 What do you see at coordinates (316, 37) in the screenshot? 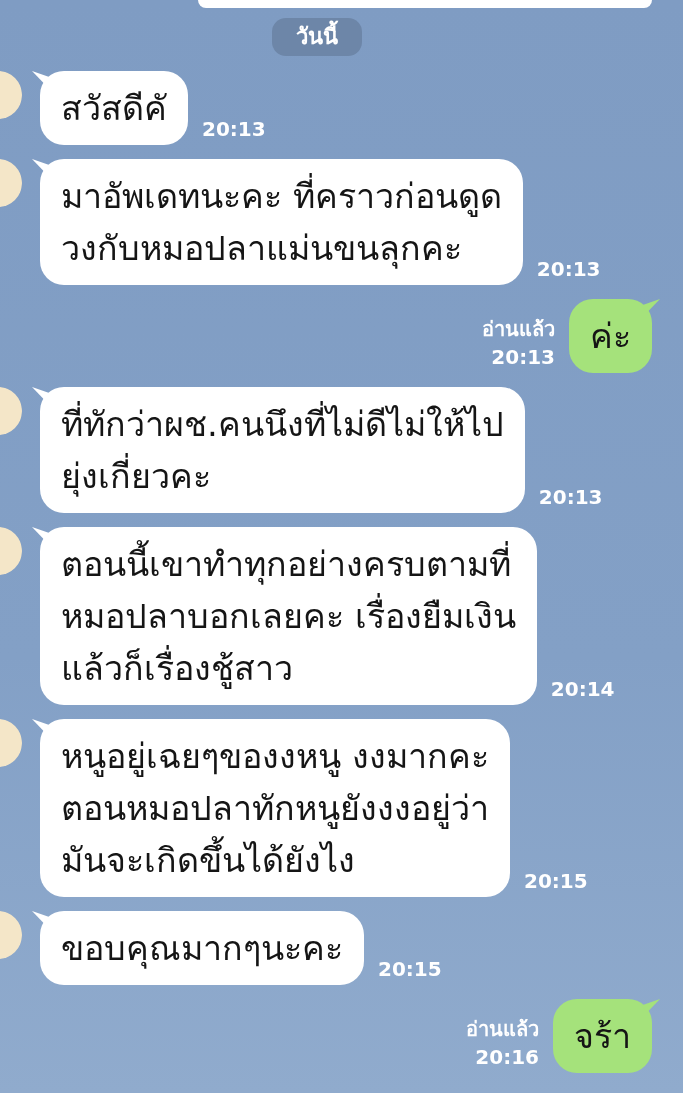
I see `date-divider: วันนี้` at bounding box center [316, 37].